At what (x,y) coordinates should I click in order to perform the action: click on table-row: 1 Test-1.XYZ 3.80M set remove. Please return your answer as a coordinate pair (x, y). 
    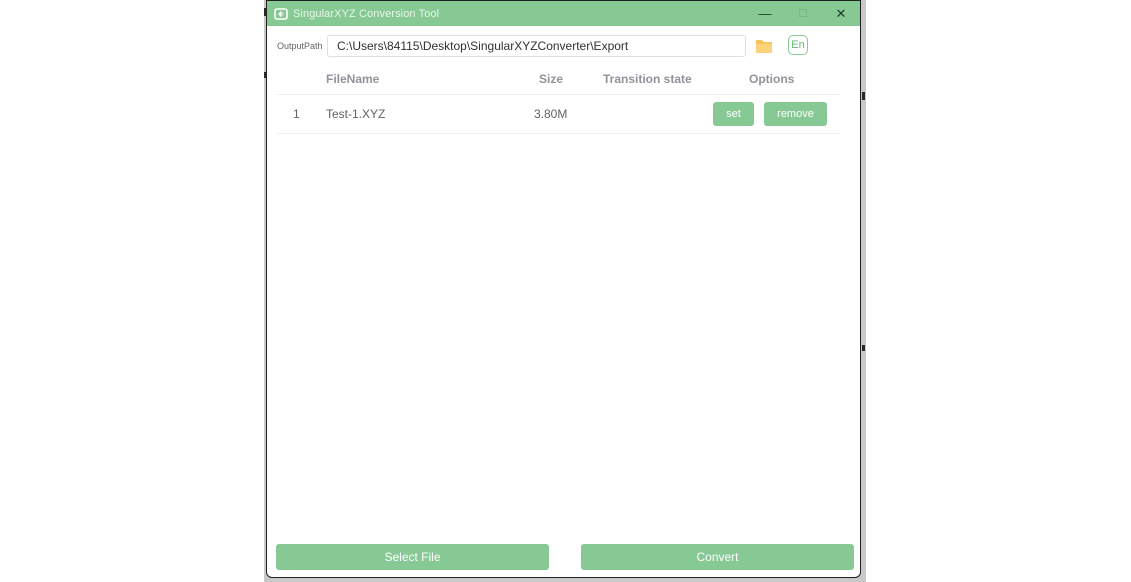
    Looking at the image, I should click on (559, 114).